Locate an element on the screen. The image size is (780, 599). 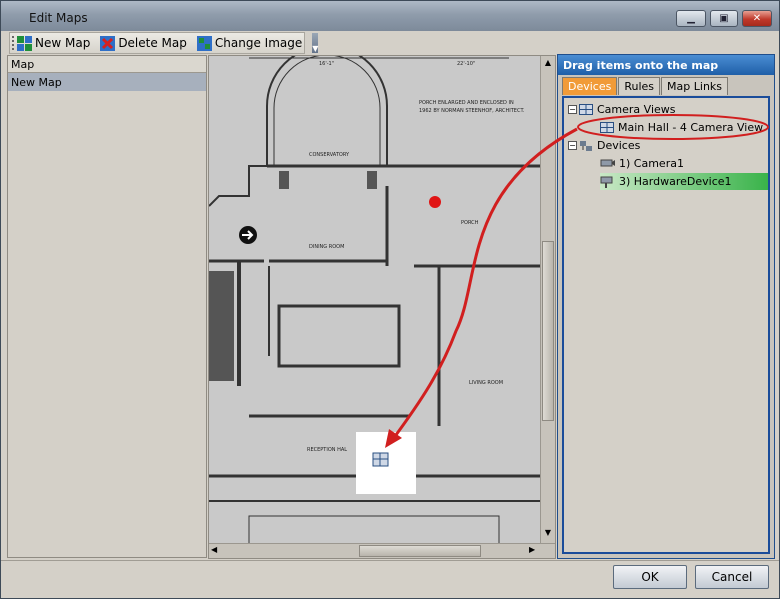
chevron-down-icon: ▼ is located at coordinates (315, 48).